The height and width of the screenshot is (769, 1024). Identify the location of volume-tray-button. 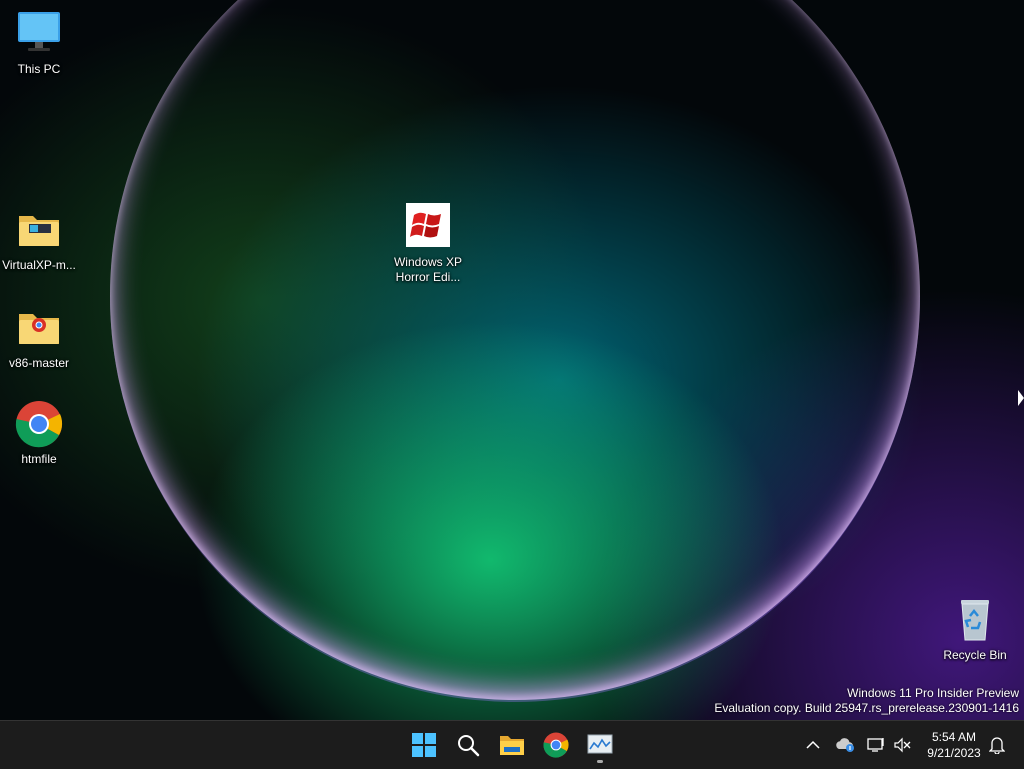
(902, 745).